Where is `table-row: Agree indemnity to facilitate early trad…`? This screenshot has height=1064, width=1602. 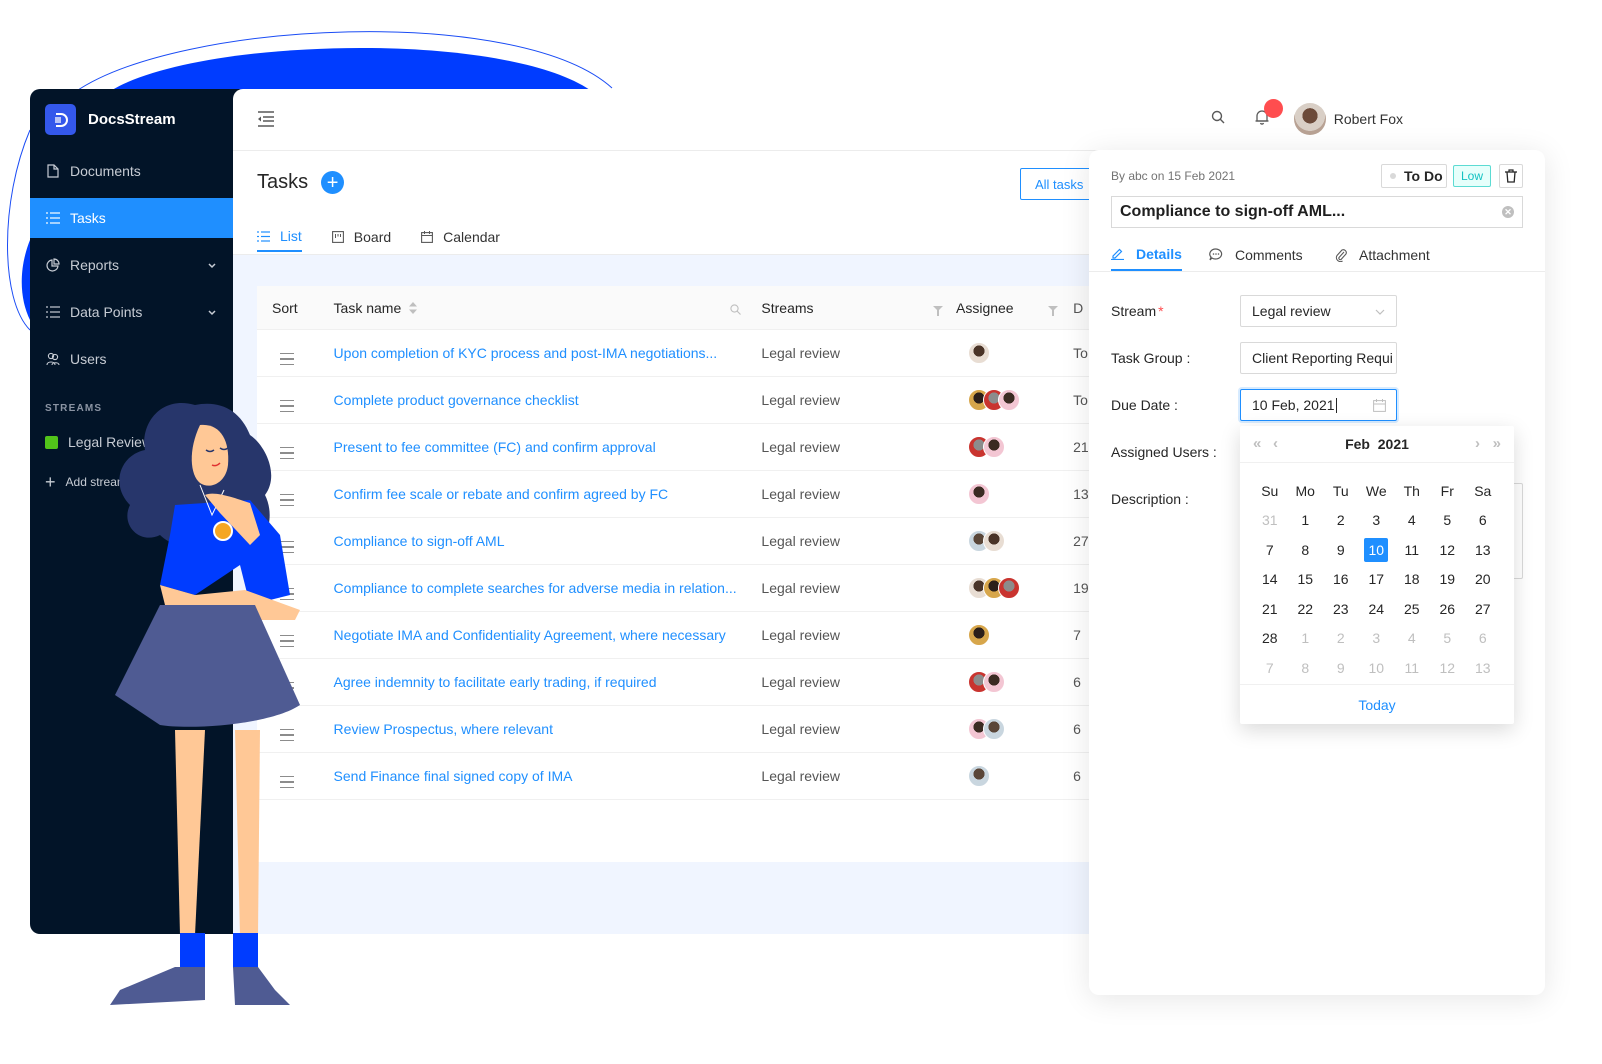 table-row: Agree indemnity to facilitate early trad… is located at coordinates (675, 682).